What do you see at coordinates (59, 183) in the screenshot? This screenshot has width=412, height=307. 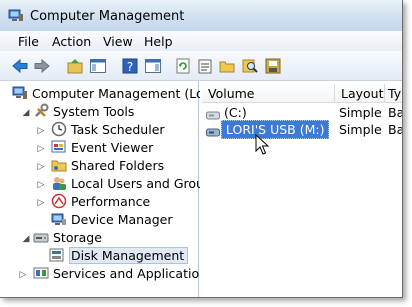 I see `users-icon` at bounding box center [59, 183].